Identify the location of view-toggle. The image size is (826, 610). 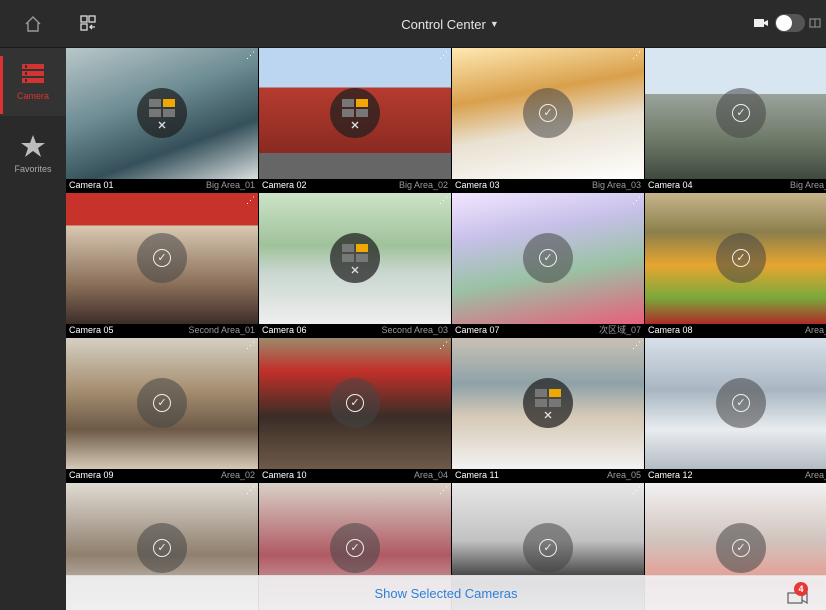
(790, 23).